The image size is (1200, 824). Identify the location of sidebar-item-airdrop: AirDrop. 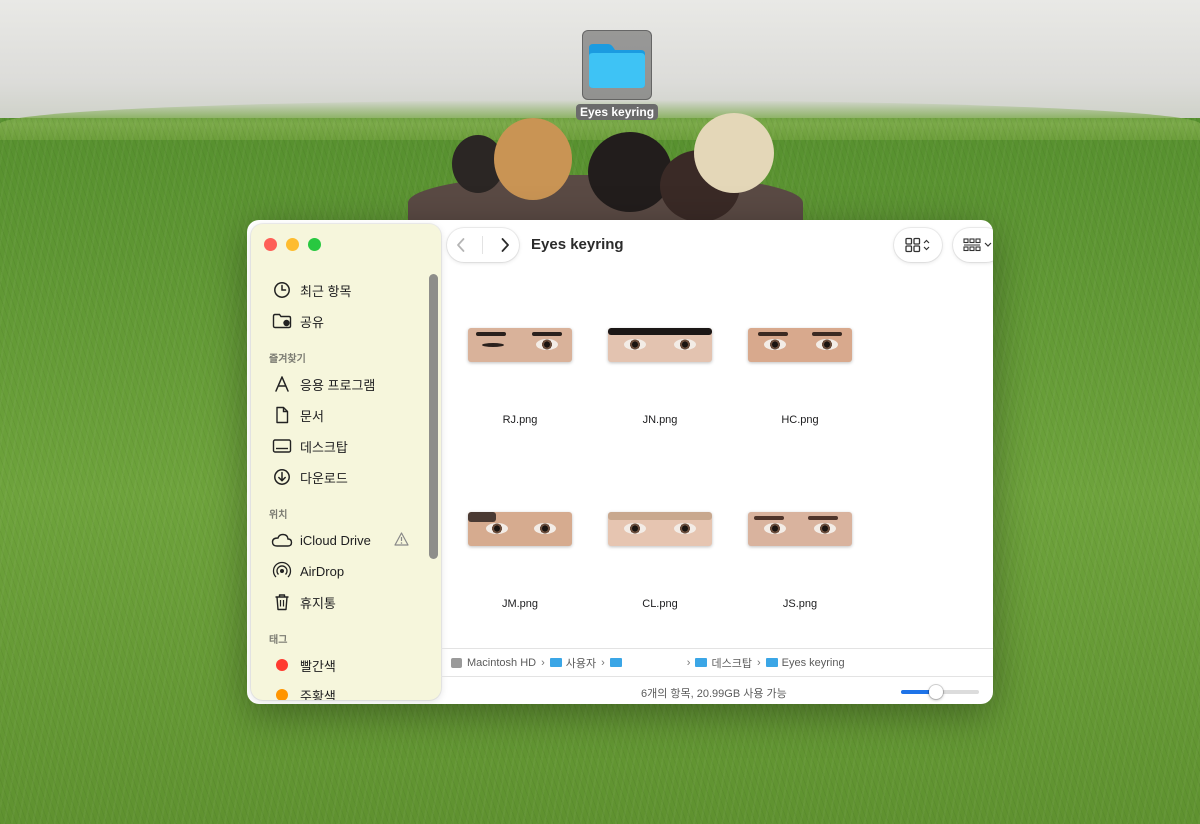
(307, 571).